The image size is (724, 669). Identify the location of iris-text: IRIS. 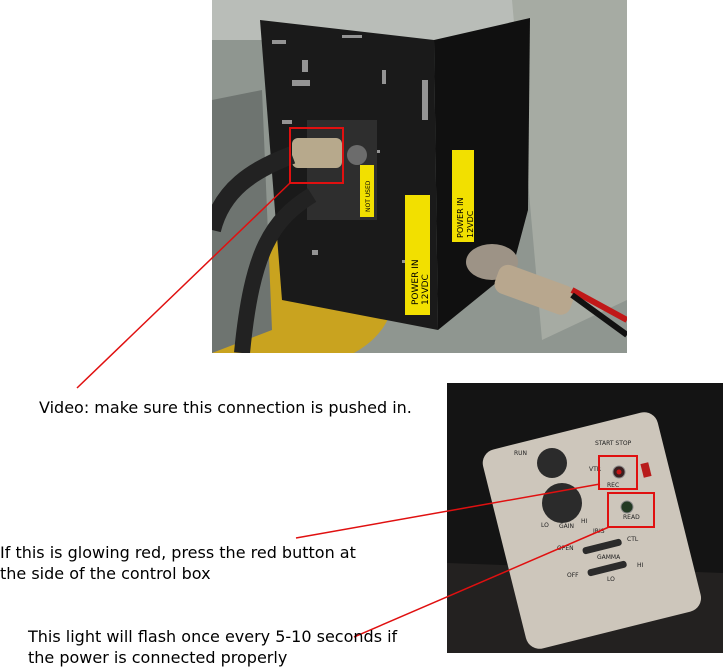
(599, 531).